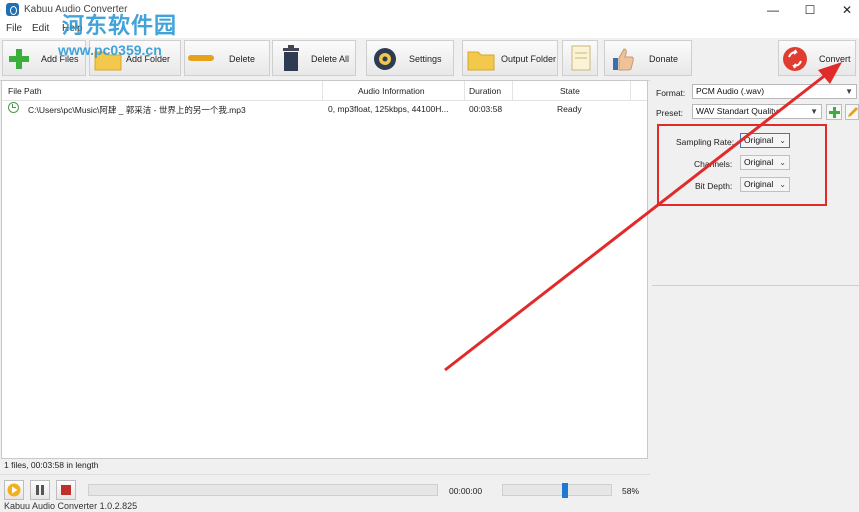 The width and height of the screenshot is (859, 512). I want to click on annotation-arrow-head, so click(830, 73).